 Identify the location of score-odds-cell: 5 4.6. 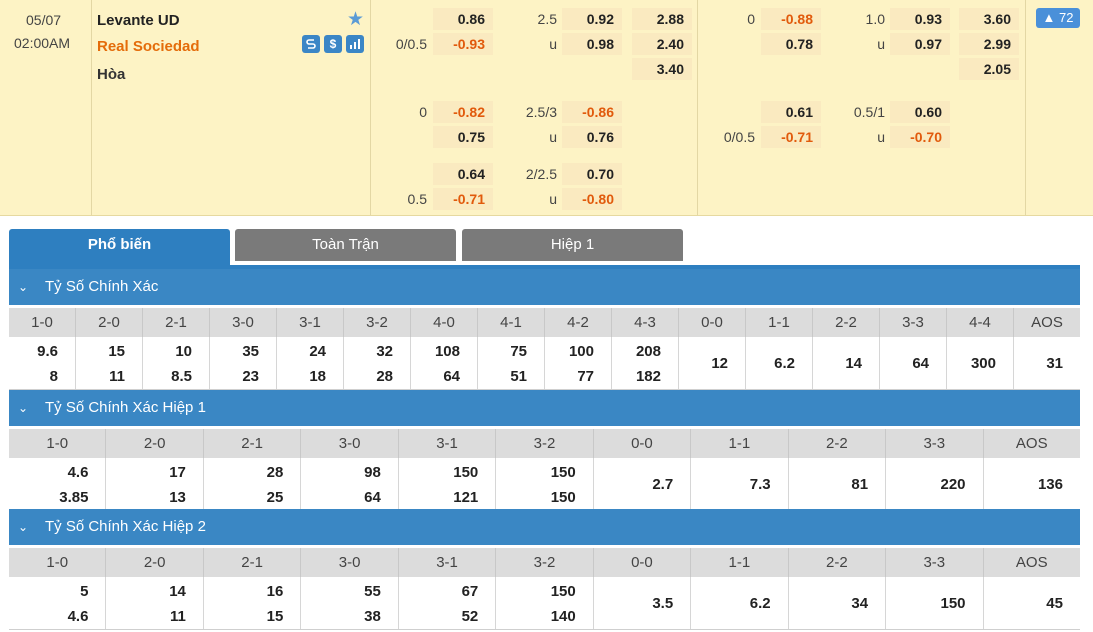
(58, 603).